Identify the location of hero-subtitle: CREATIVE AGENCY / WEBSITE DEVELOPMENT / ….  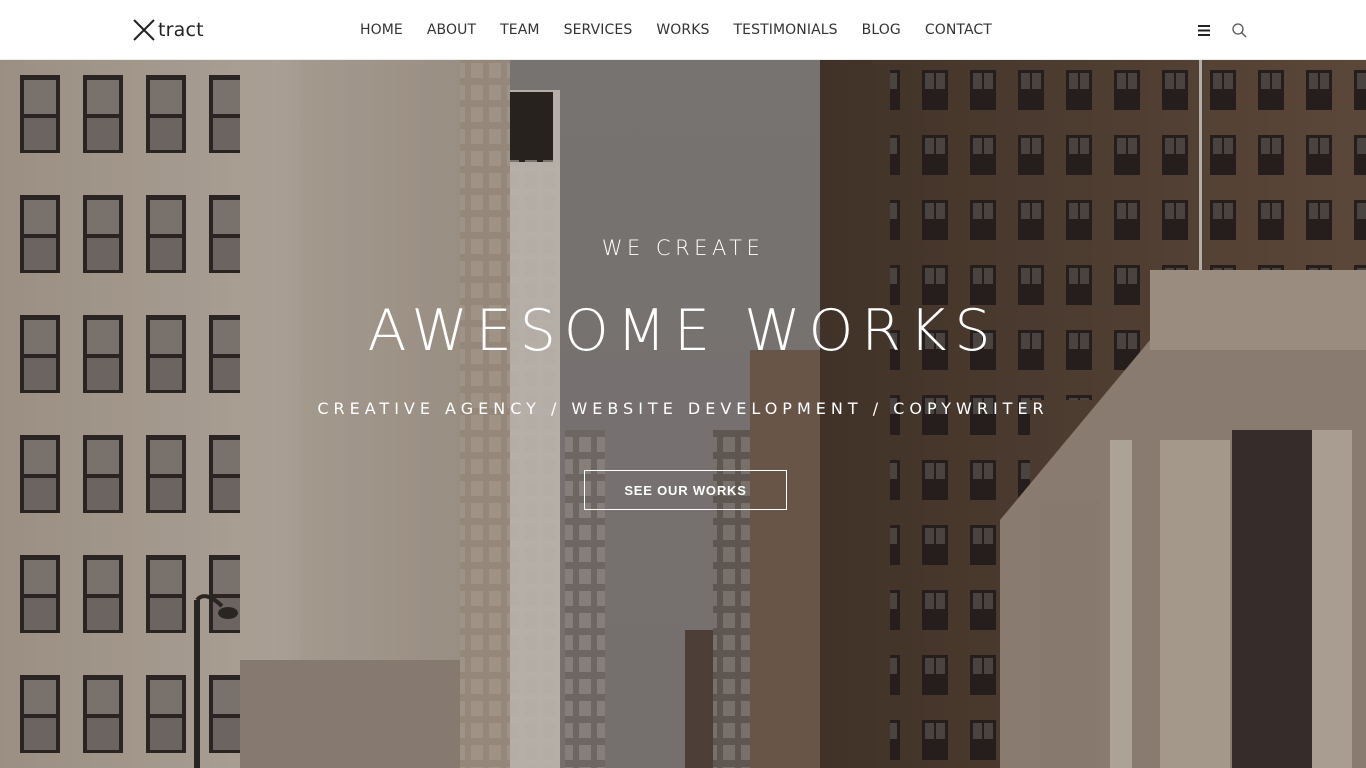
(683, 408).